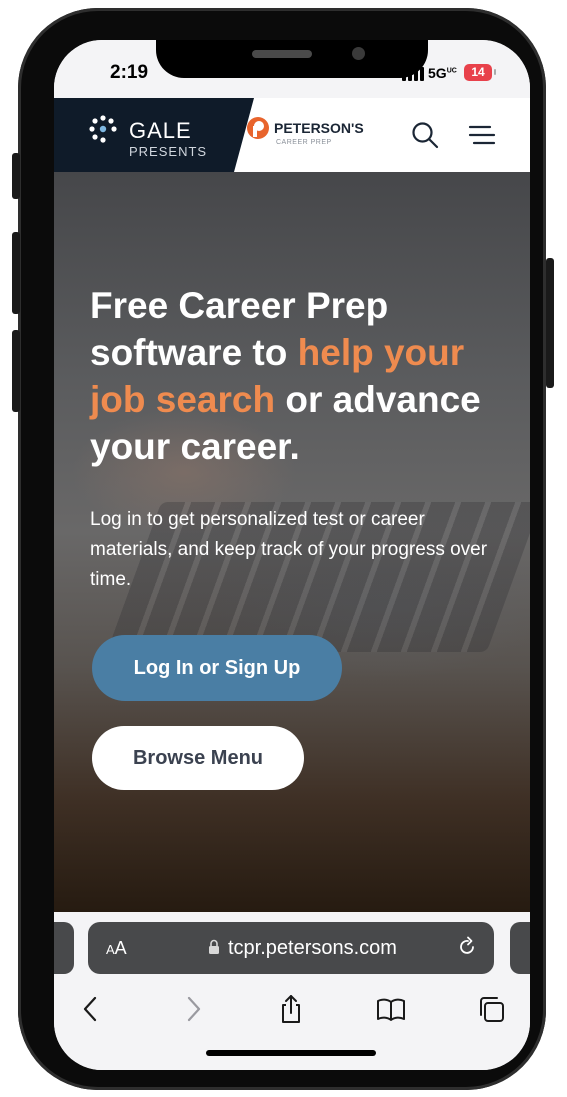 The width and height of the screenshot is (567, 1097). Describe the element at coordinates (282, 54) in the screenshot. I see `notch-speaker` at that location.